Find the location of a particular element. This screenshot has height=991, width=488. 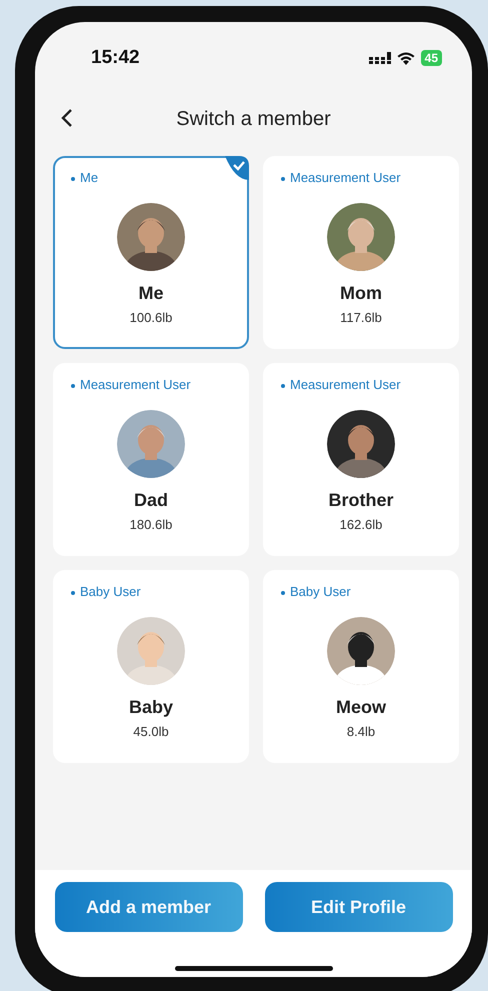

screen-title: Switch a member is located at coordinates (253, 119).